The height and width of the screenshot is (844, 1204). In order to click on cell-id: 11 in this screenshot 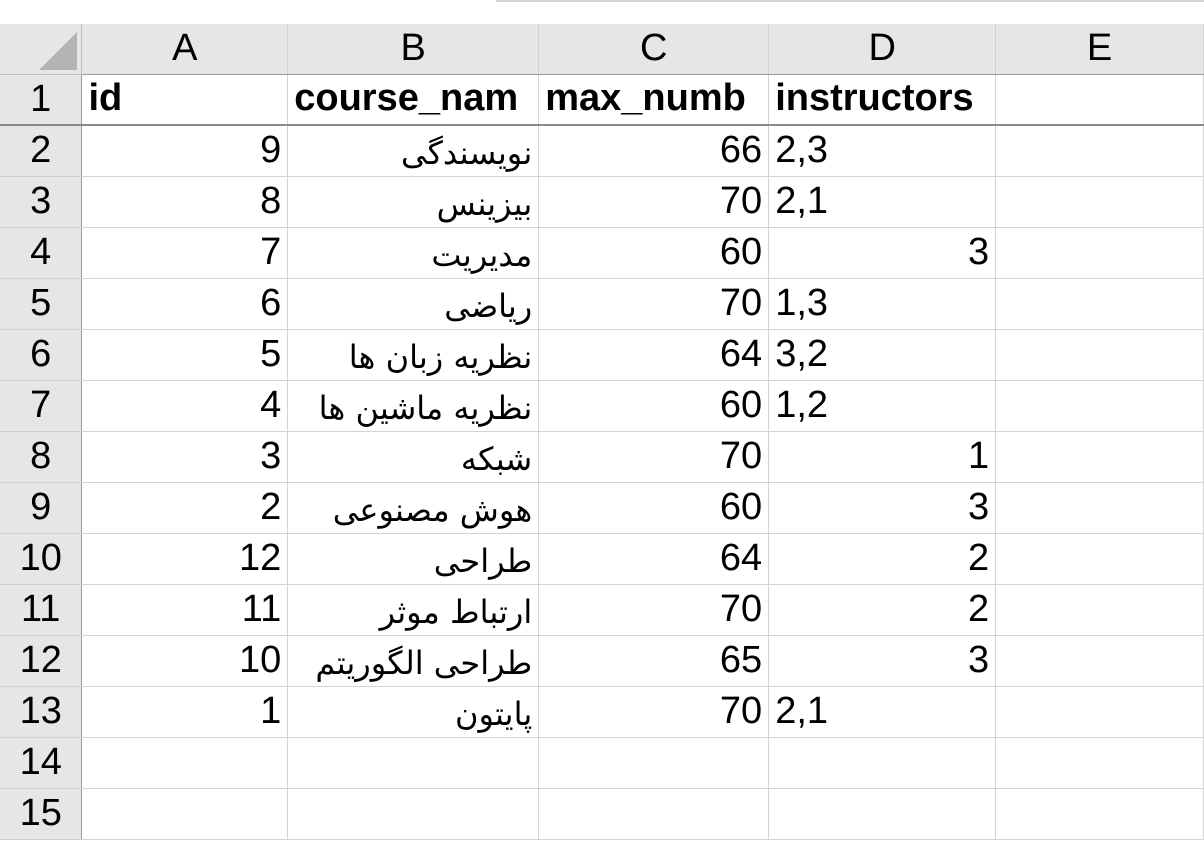, I will do `click(185, 610)`.